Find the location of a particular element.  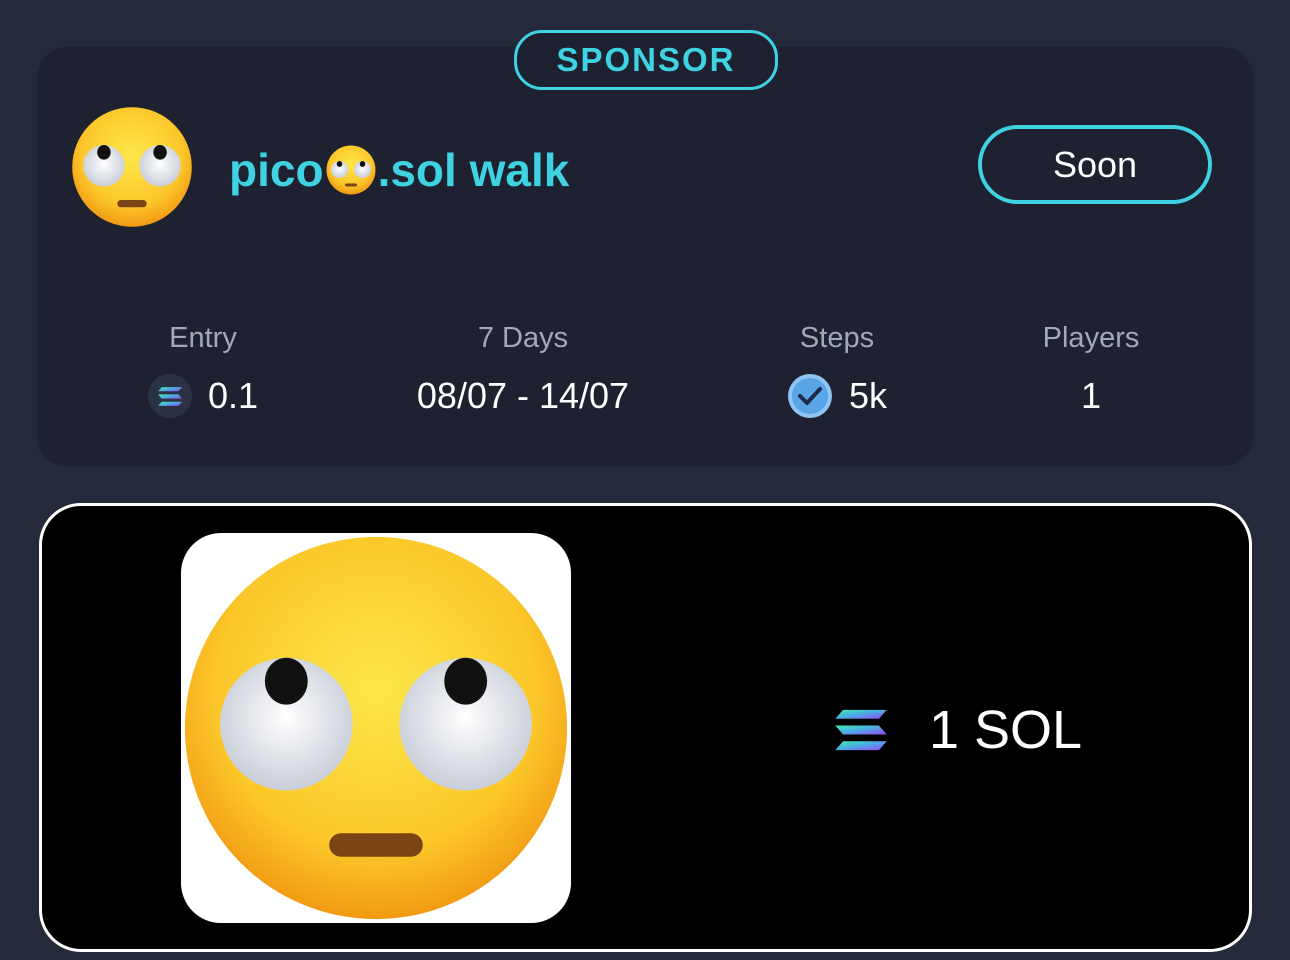

steps-count: 5k is located at coordinates (868, 395).